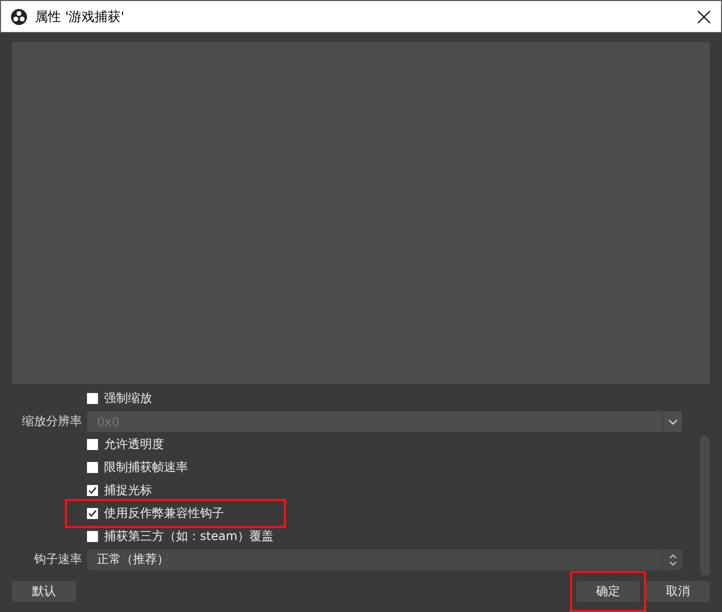  What do you see at coordinates (678, 591) in the screenshot?
I see `dialog-button: 取消` at bounding box center [678, 591].